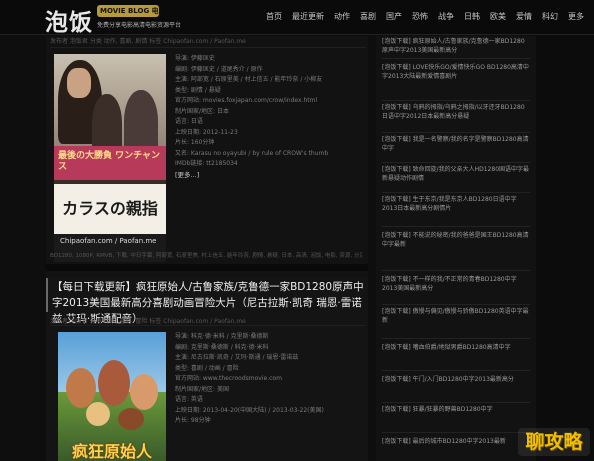  Describe the element at coordinates (79, 83) in the screenshot. I see `poster-face` at that location.